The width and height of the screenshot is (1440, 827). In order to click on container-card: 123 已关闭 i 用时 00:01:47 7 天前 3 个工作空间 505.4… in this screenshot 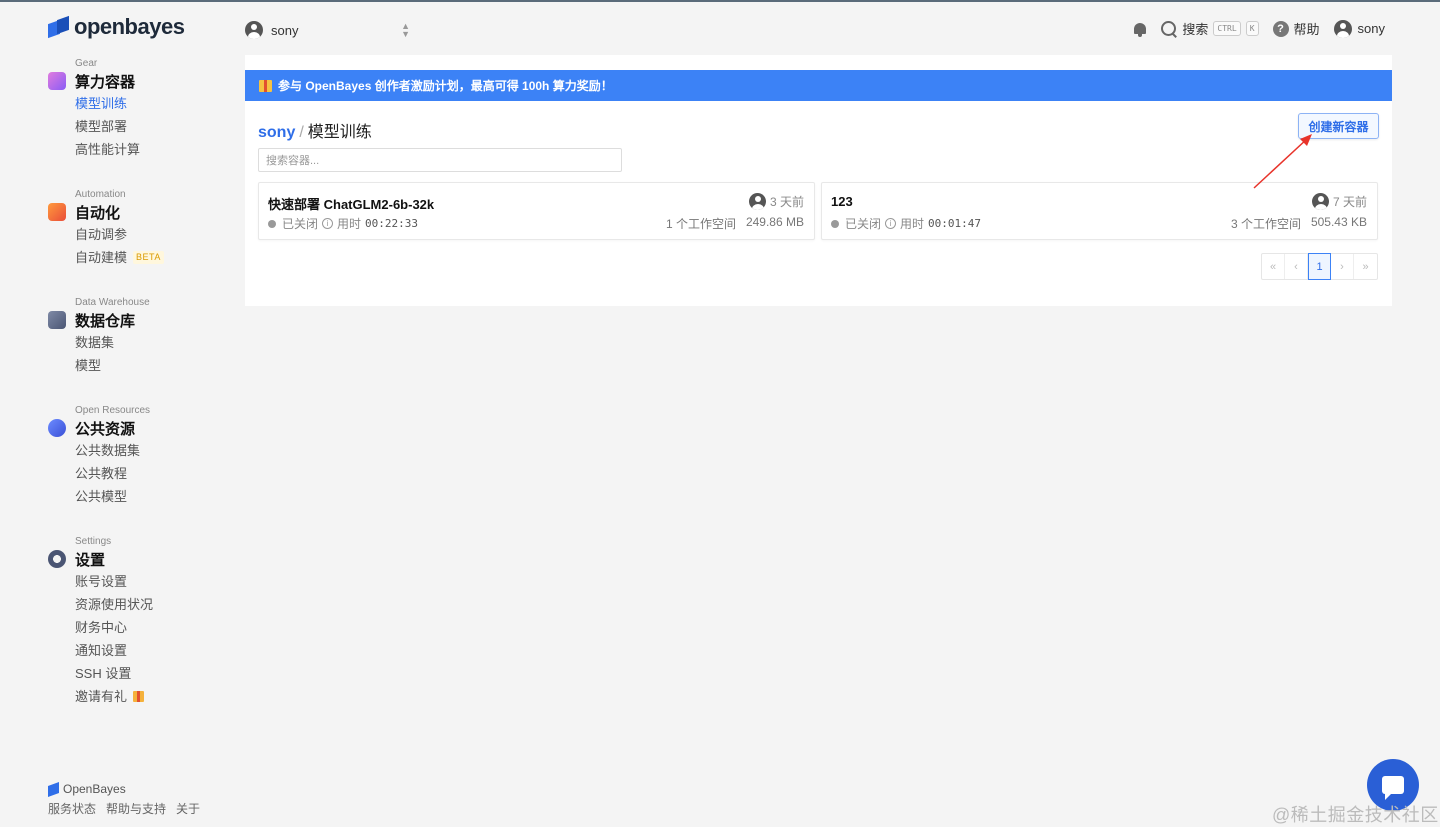, I will do `click(1099, 211)`.